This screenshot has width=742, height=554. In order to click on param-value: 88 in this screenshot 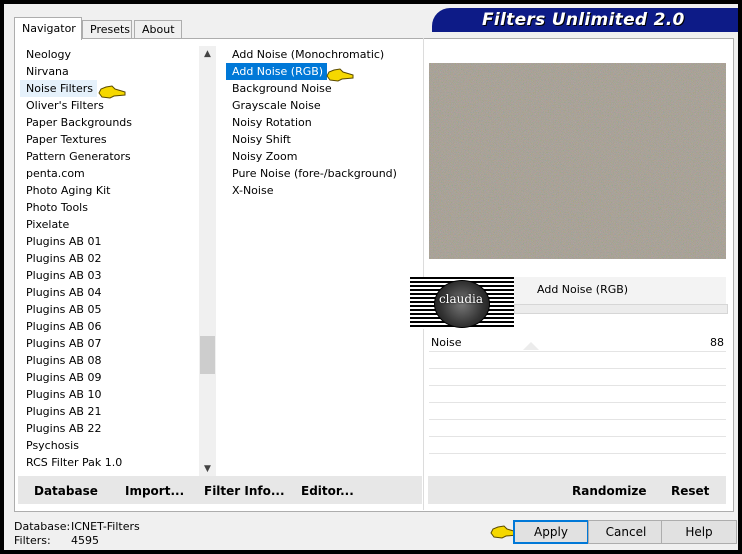, I will do `click(717, 342)`.